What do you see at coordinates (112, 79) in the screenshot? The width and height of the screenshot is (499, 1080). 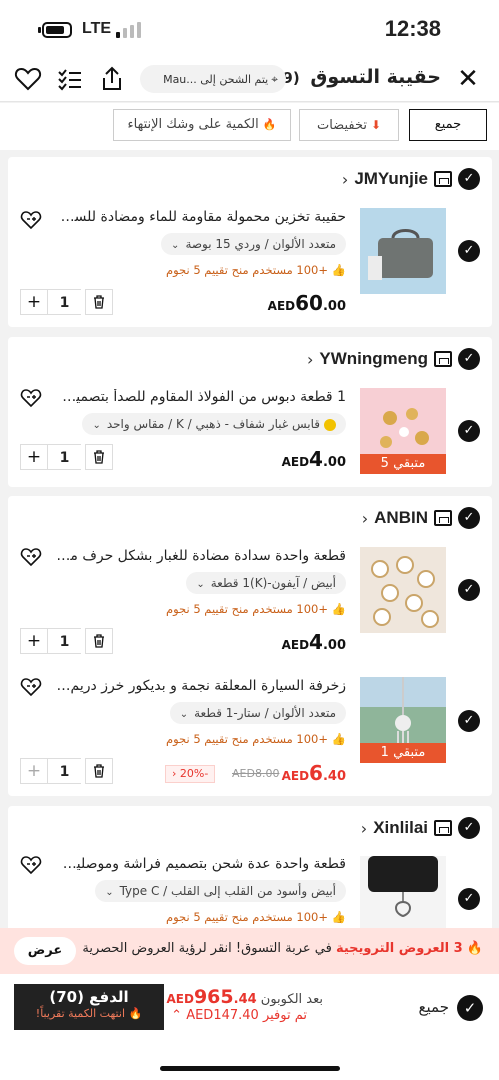 I see `share-icon` at bounding box center [112, 79].